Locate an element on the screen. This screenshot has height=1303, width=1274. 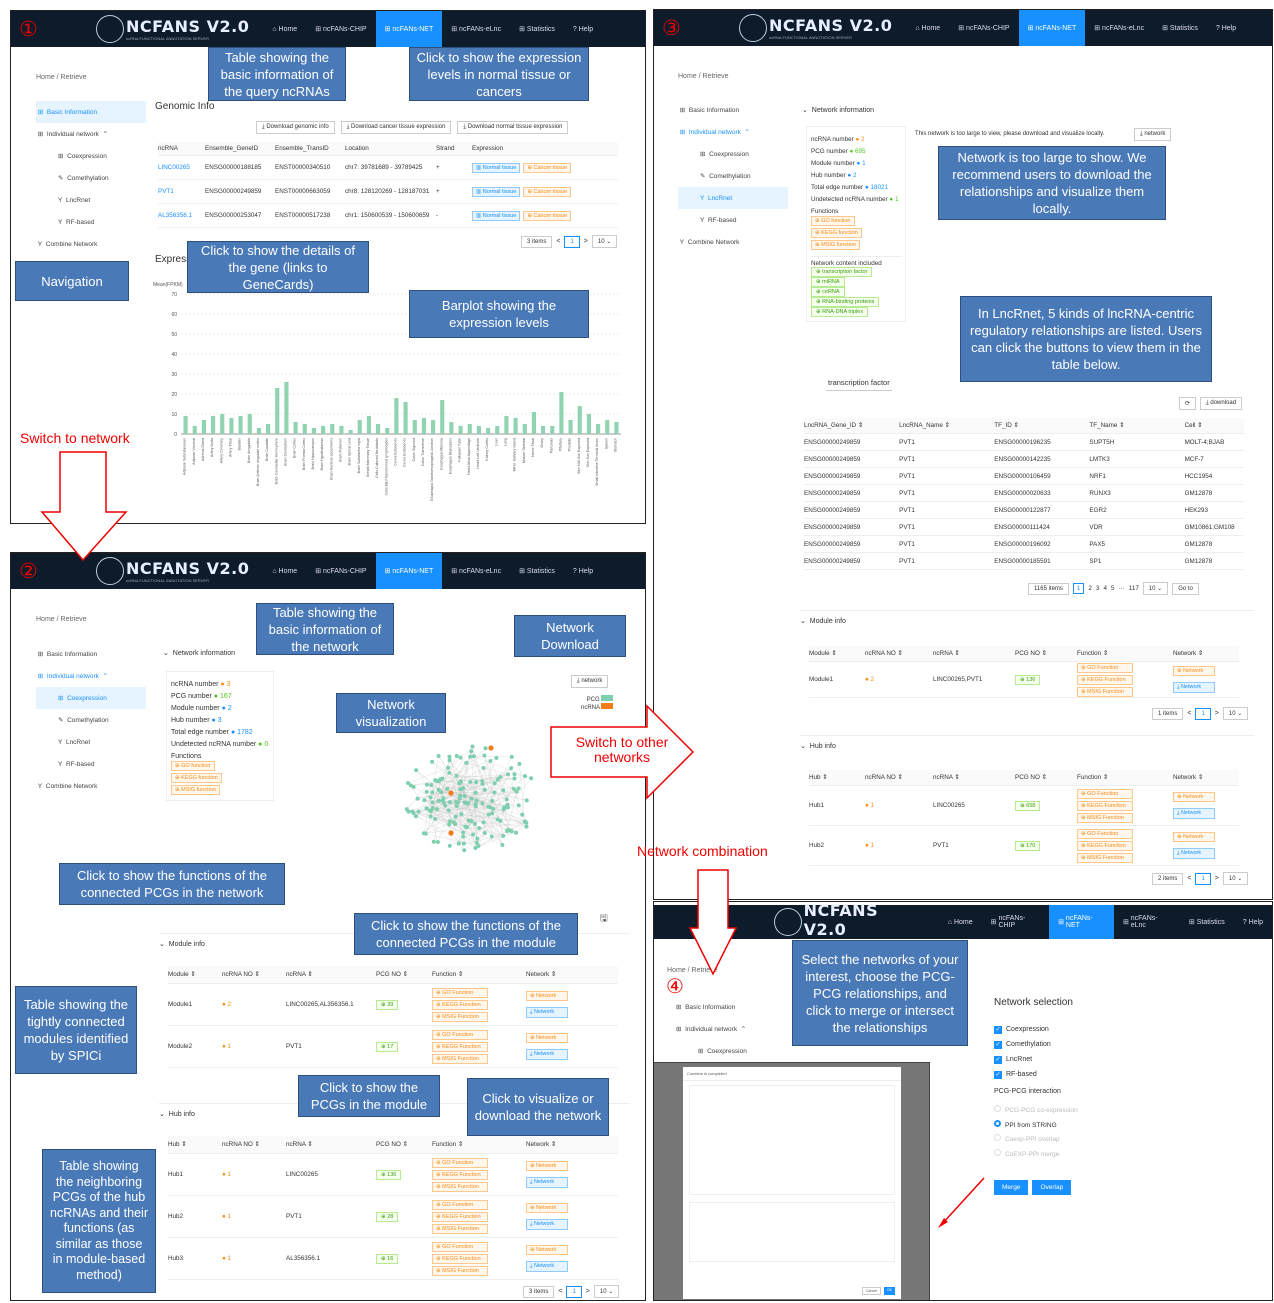
pager-page-1: 1 is located at coordinates (574, 1291).